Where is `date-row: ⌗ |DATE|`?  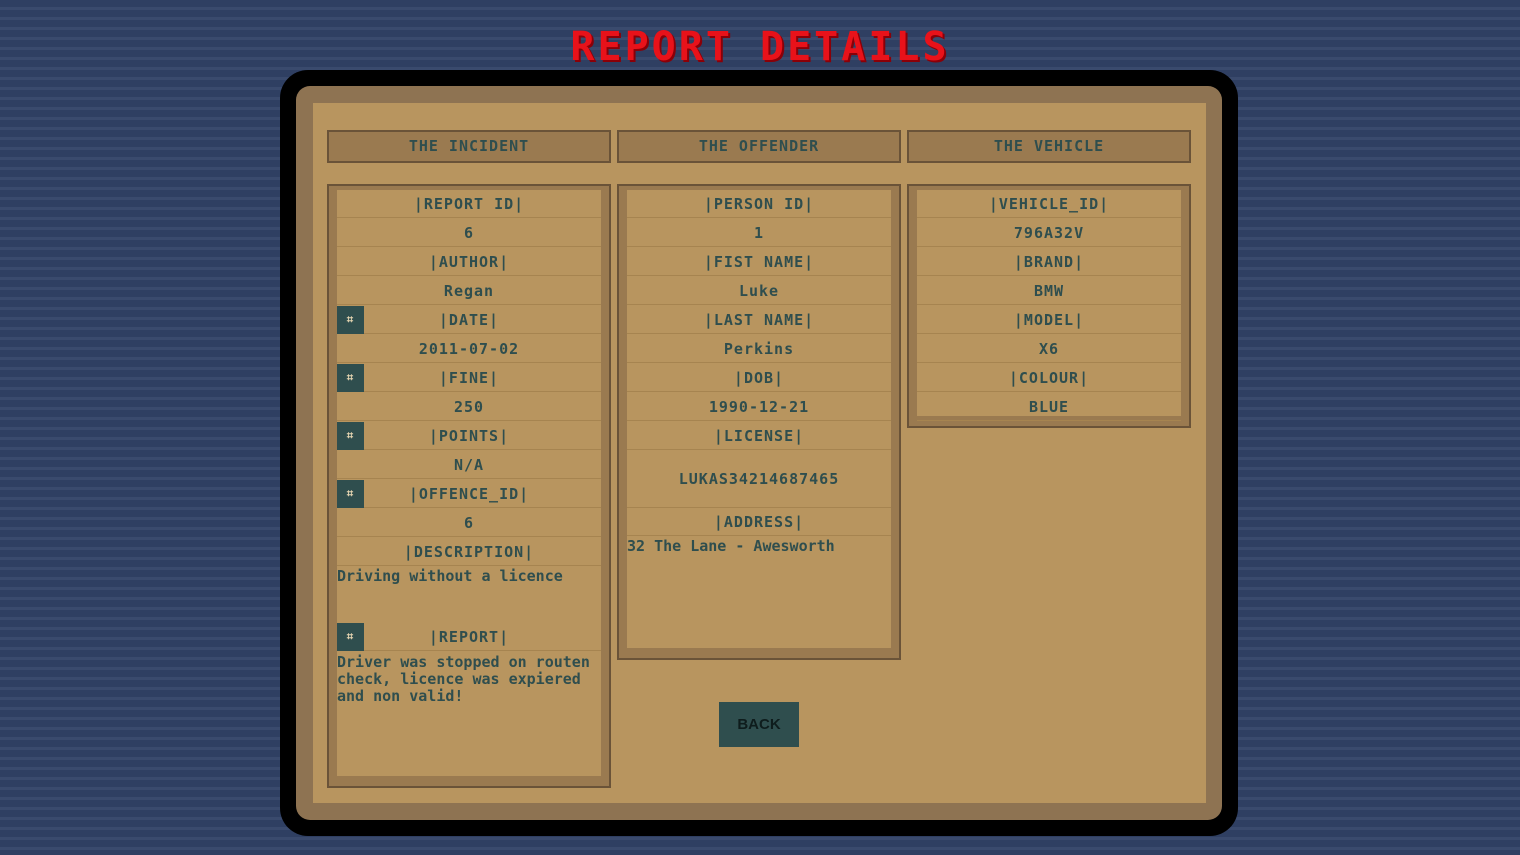
date-row: ⌗ |DATE| is located at coordinates (469, 320).